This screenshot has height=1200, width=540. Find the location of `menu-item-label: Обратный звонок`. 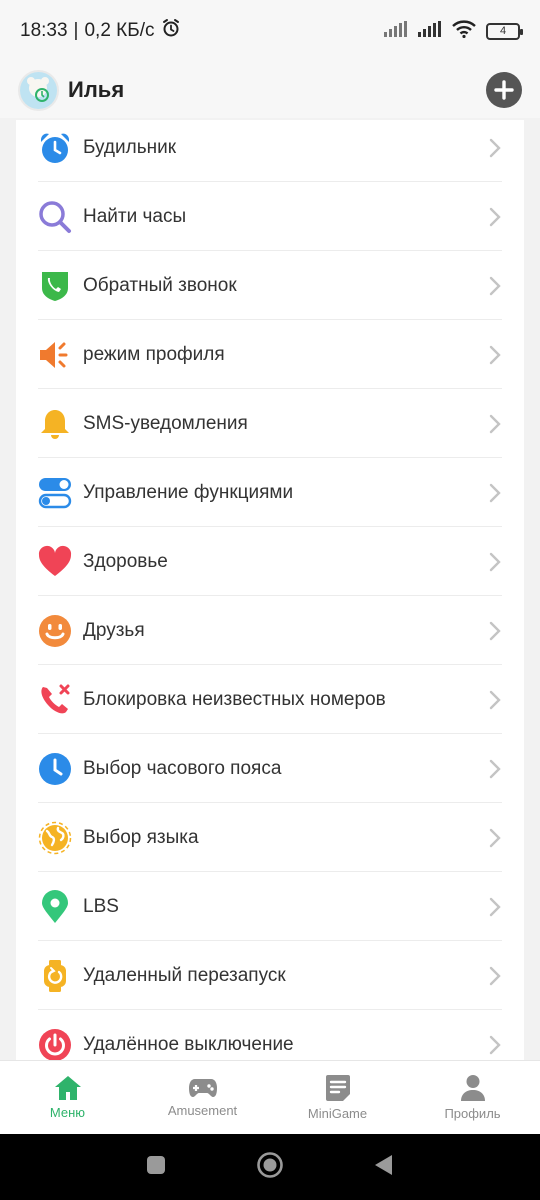

menu-item-label: Обратный звонок is located at coordinates (160, 285).